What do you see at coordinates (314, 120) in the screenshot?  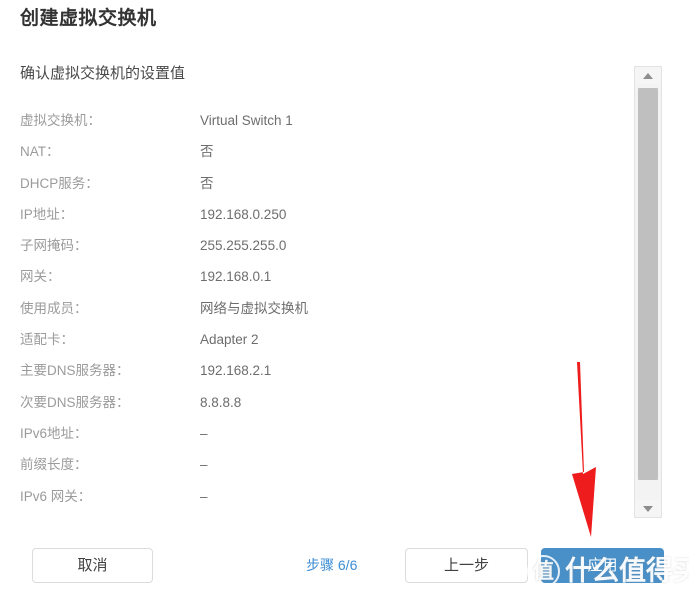 I see `summary-row: 虚拟交换机： Virtual Switch 1` at bounding box center [314, 120].